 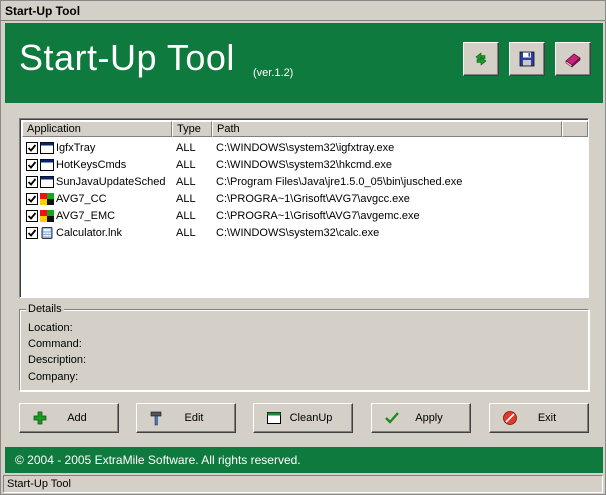 I want to click on refresh-icon, so click(x=481, y=59).